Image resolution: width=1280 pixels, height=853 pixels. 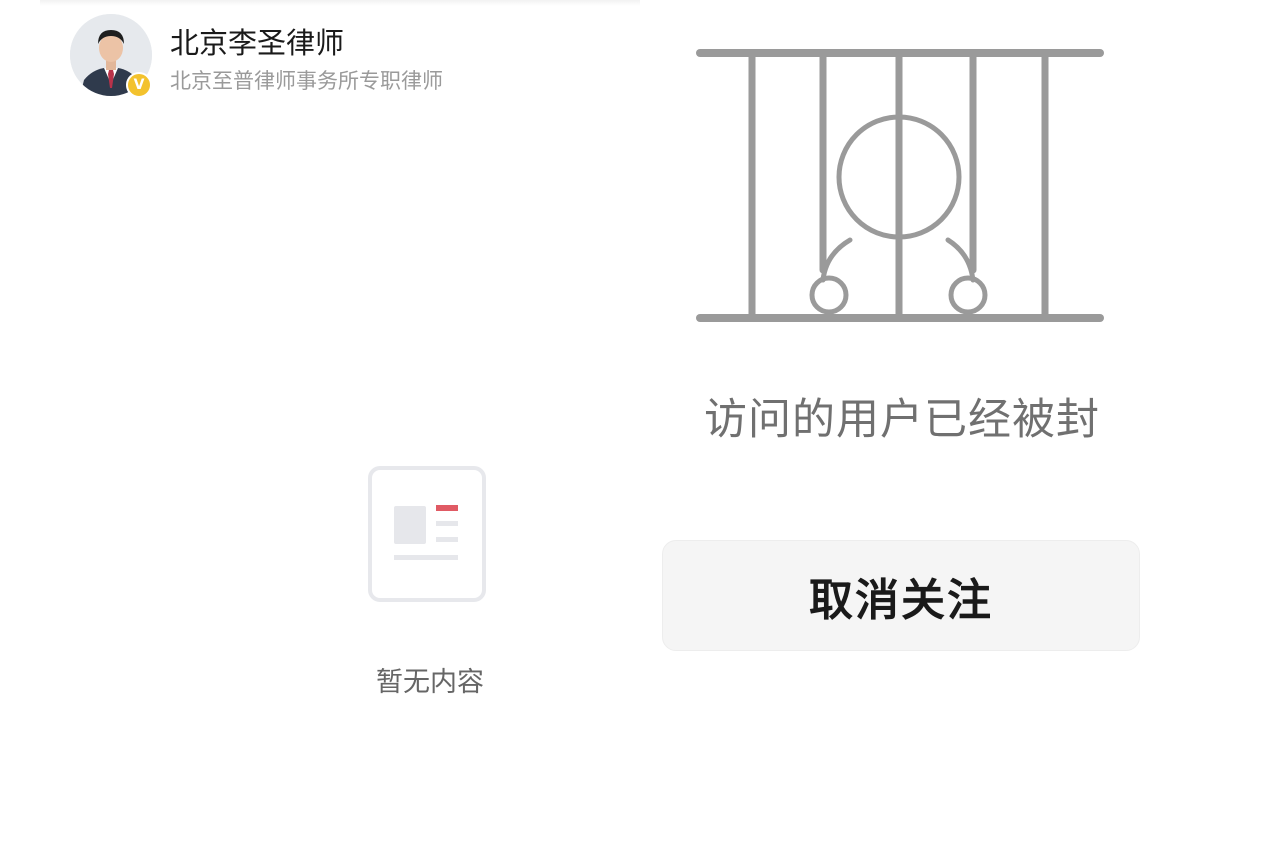 I want to click on empty-state-text: 暂无内容, so click(x=430, y=682).